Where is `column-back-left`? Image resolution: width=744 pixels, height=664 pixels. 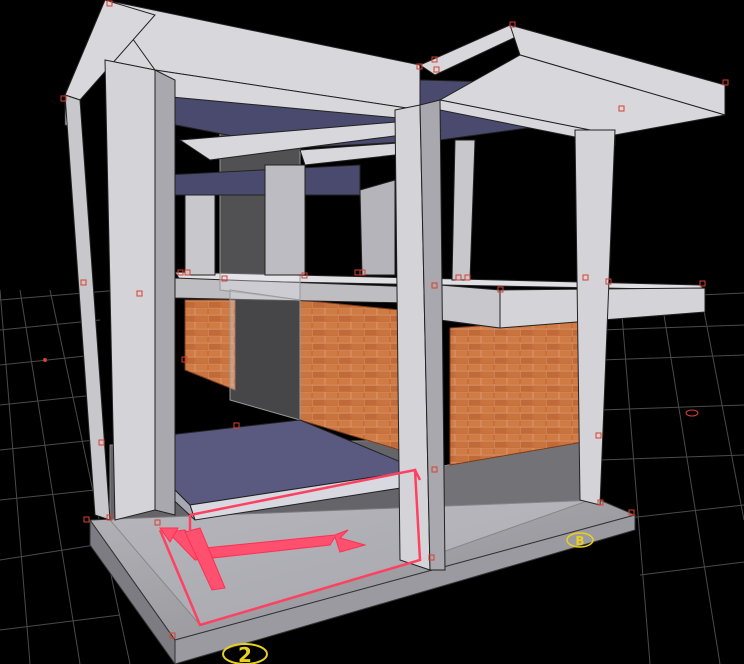 column-back-left is located at coordinates (87, 307).